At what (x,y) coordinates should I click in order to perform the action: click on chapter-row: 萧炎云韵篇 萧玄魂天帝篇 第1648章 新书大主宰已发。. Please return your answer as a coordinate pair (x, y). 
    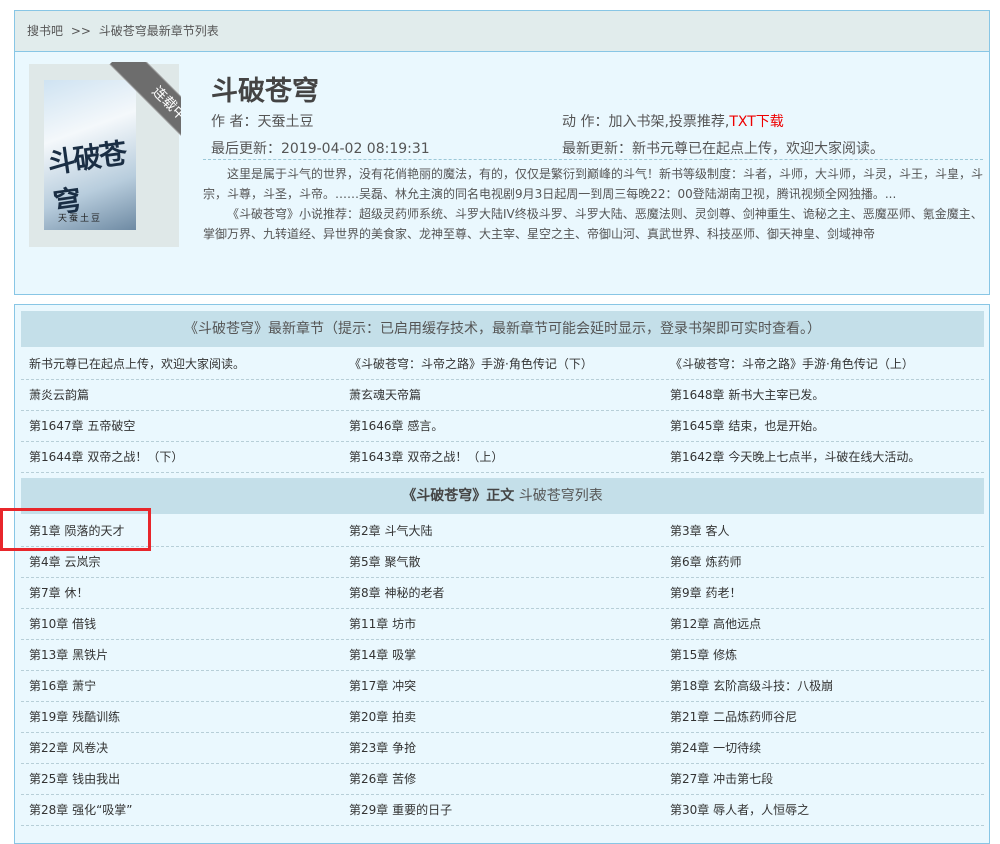
    Looking at the image, I should click on (502, 395).